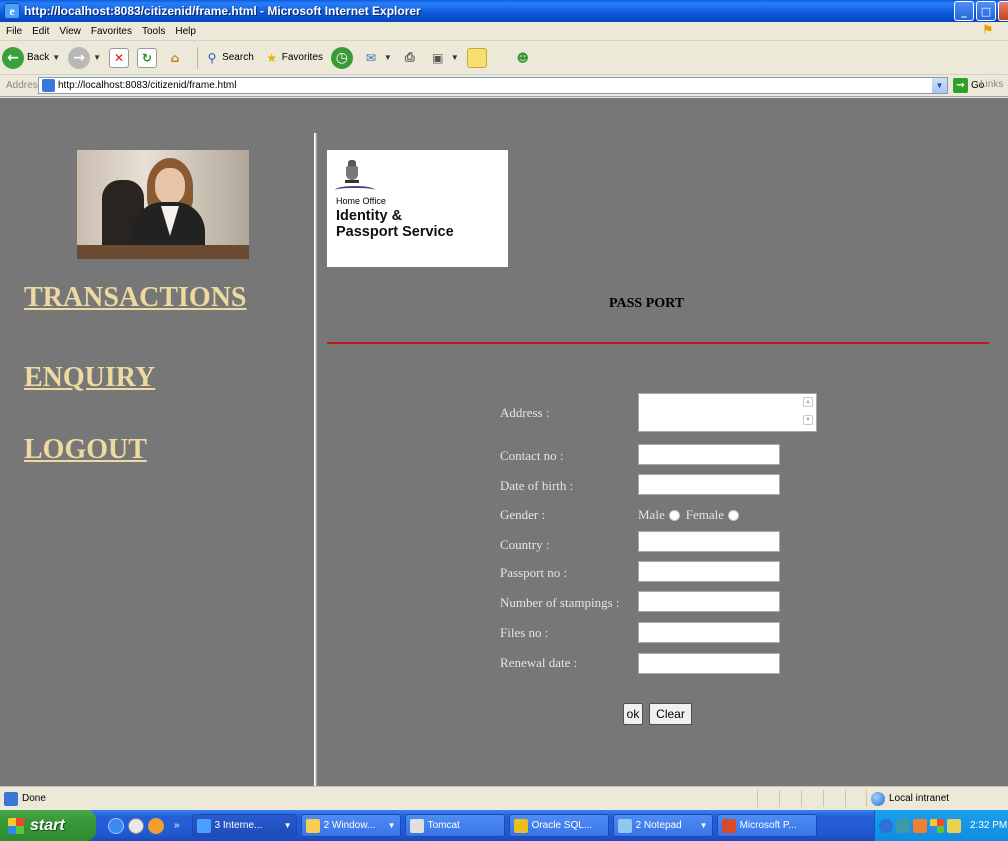 The image size is (1008, 841). What do you see at coordinates (704, 514) in the screenshot?
I see `gender-female-label: Female` at bounding box center [704, 514].